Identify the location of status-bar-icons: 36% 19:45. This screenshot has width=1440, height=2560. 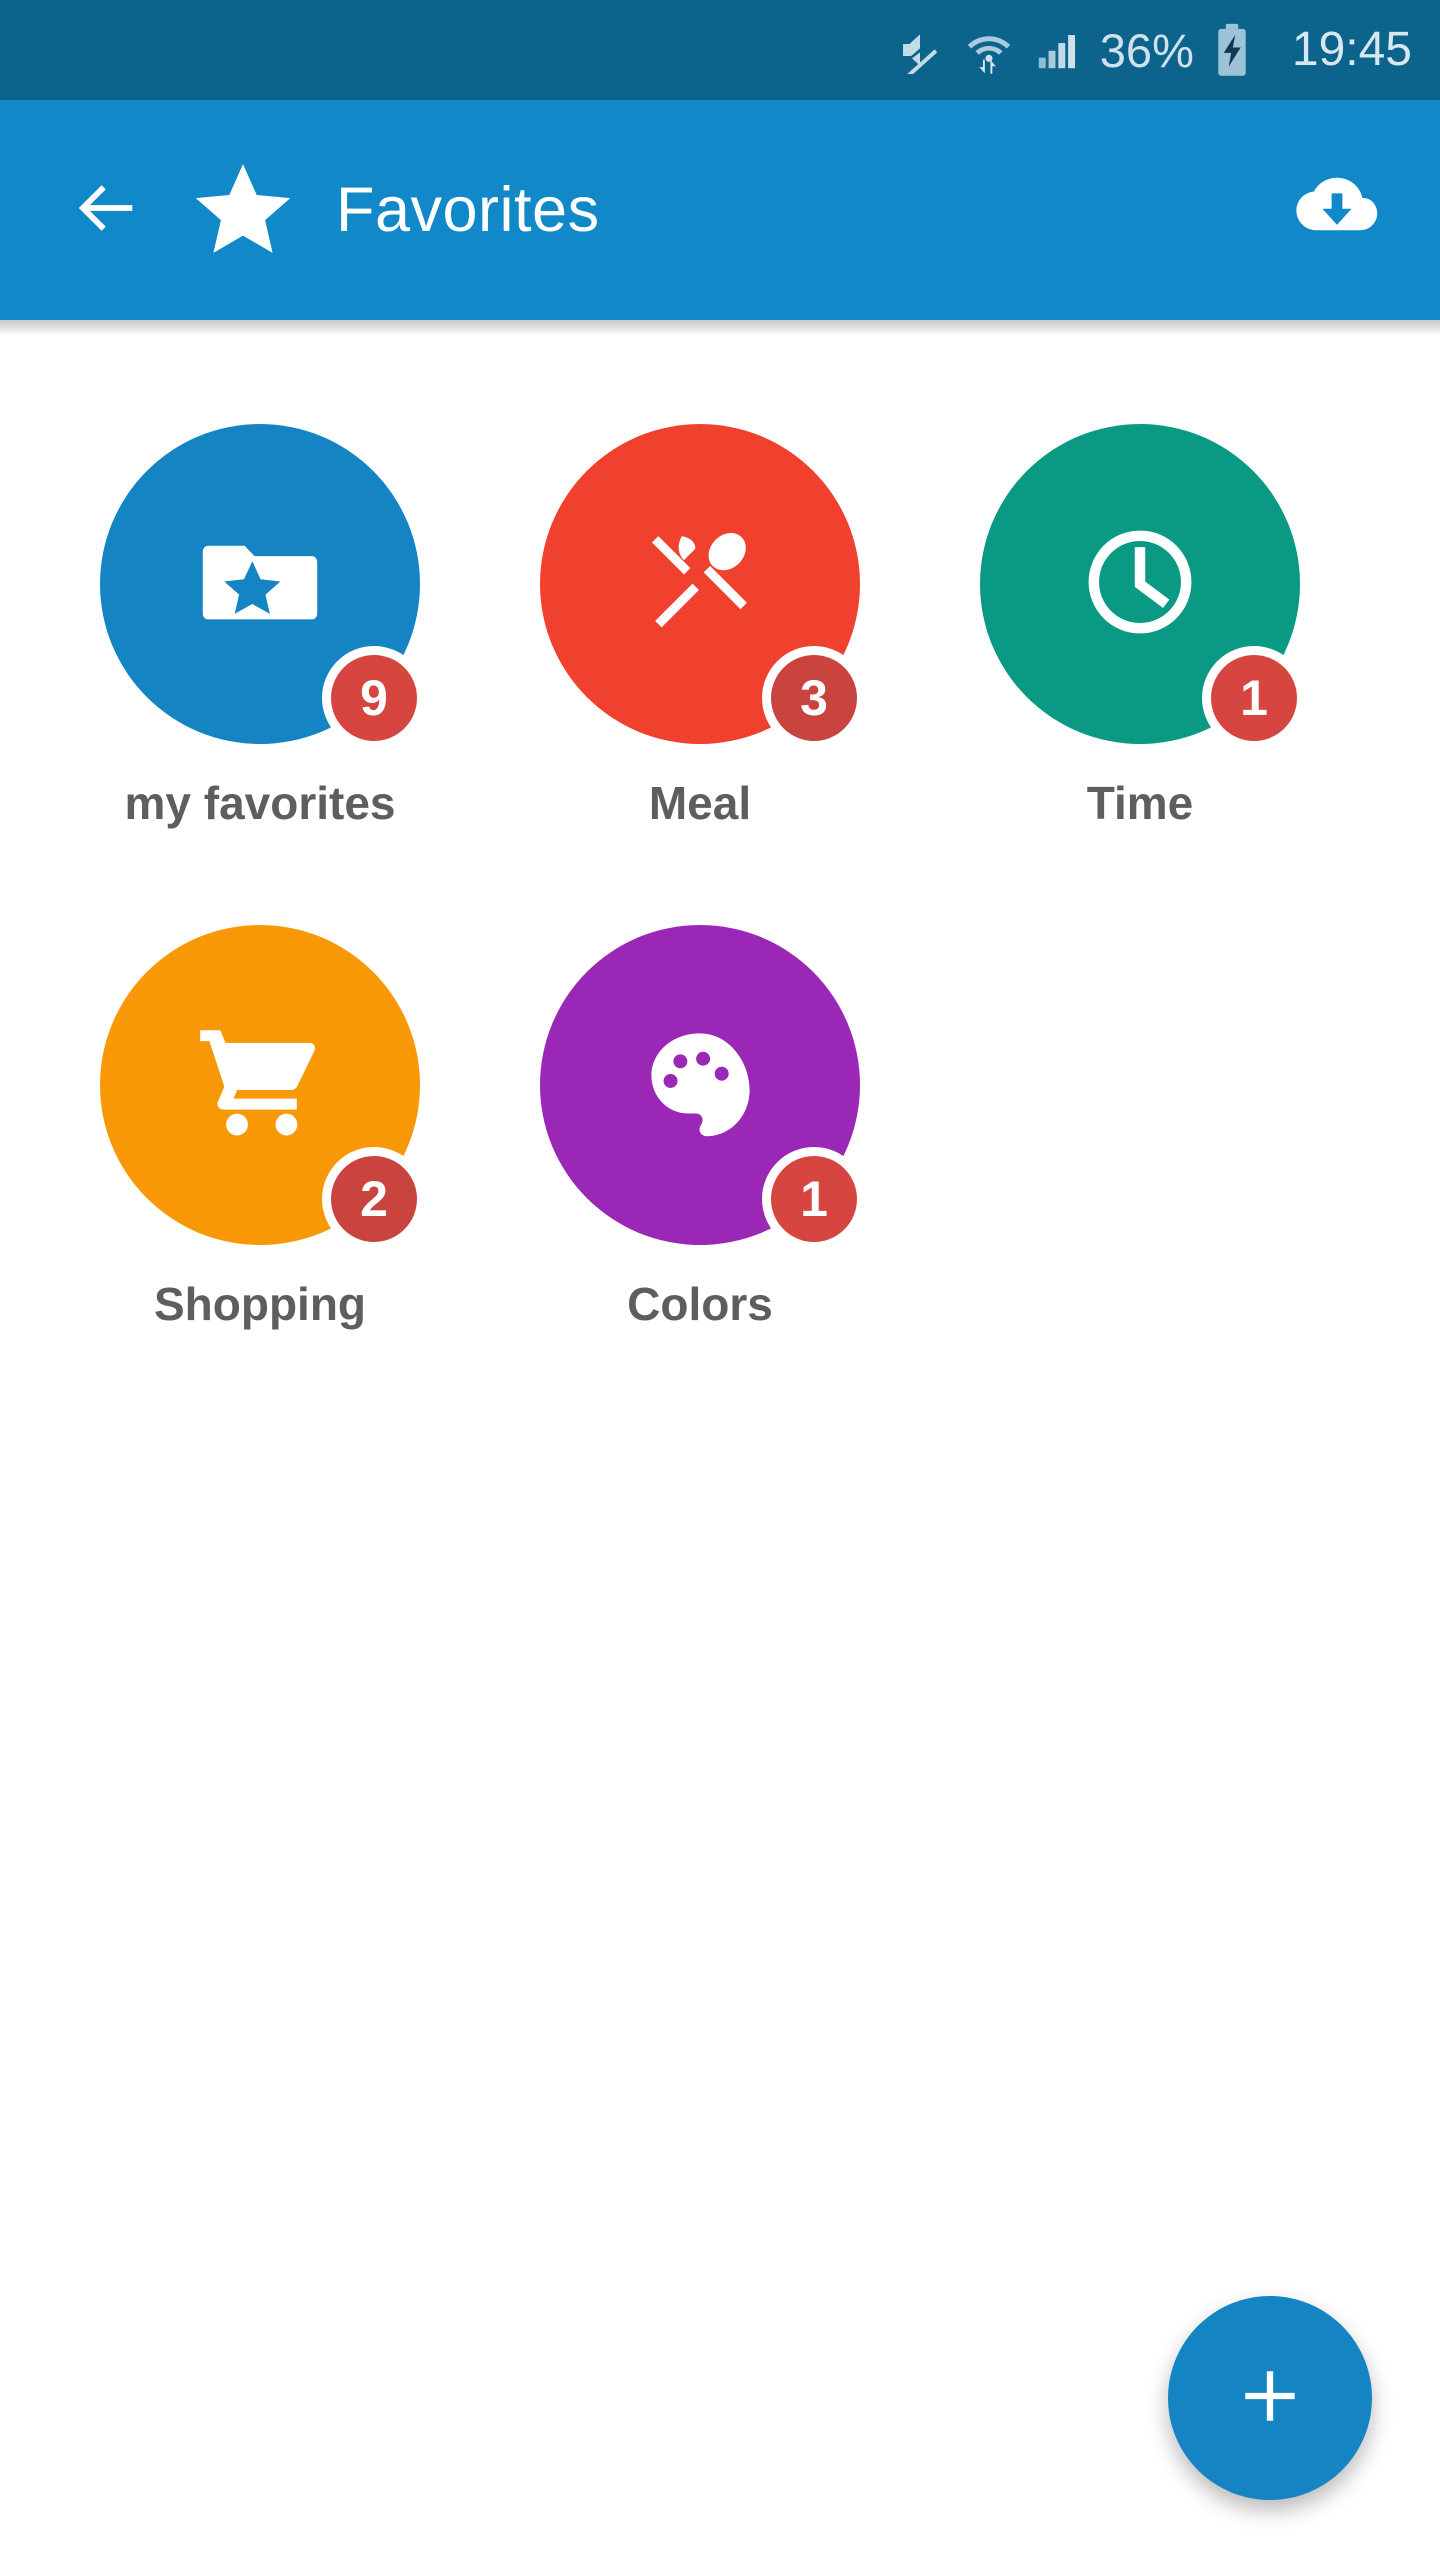
(1154, 50).